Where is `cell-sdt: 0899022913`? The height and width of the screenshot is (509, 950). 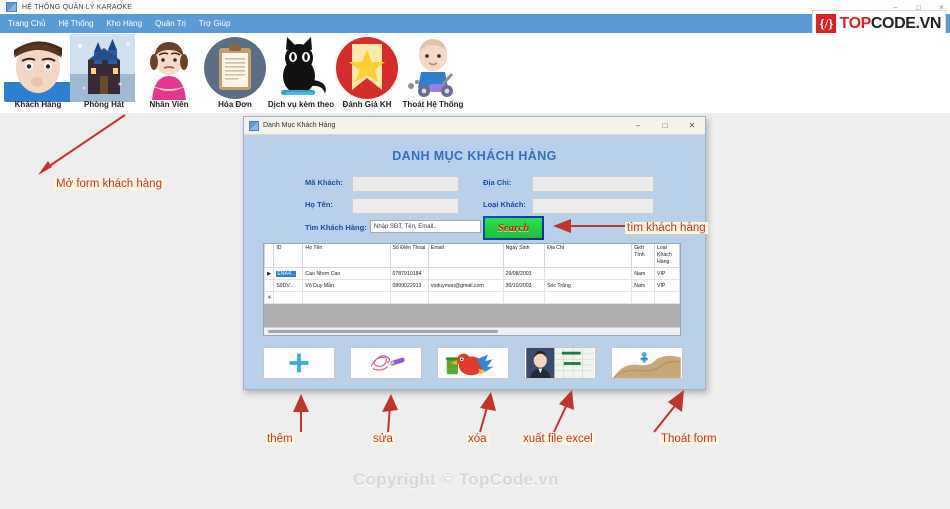
cell-sdt: 0899022913 is located at coordinates (409, 286).